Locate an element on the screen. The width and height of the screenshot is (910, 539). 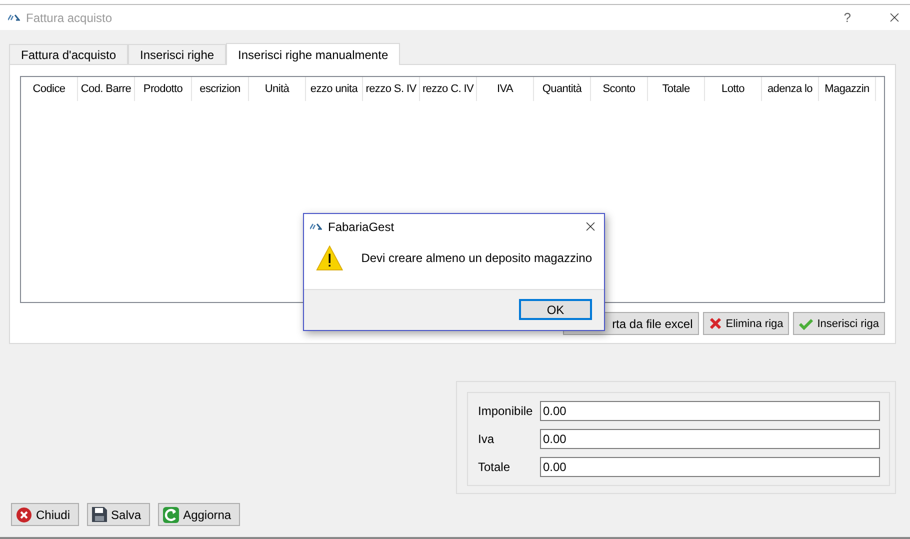
field-label: Totale is located at coordinates (495, 467).